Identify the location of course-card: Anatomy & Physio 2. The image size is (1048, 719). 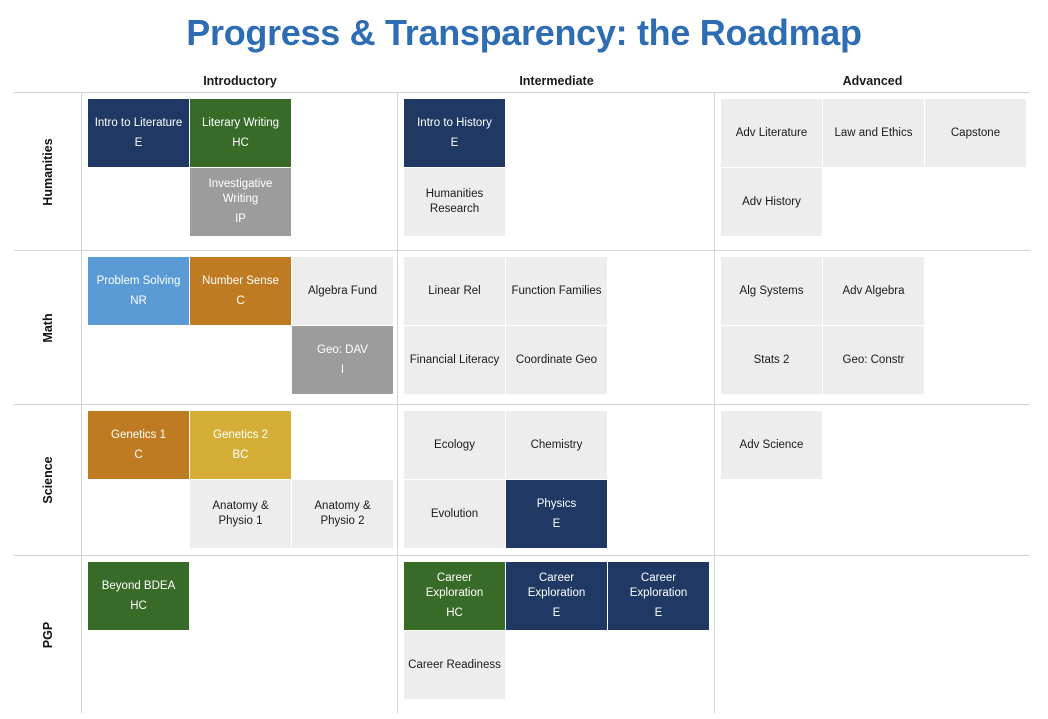
(342, 514).